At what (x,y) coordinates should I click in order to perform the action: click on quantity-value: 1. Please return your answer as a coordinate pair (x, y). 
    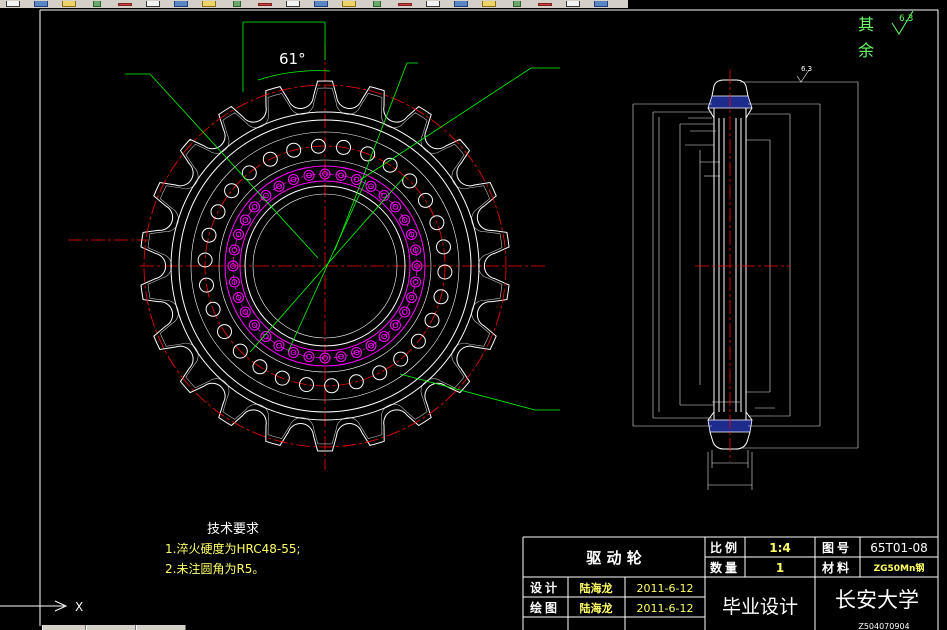
    Looking at the image, I should click on (780, 568).